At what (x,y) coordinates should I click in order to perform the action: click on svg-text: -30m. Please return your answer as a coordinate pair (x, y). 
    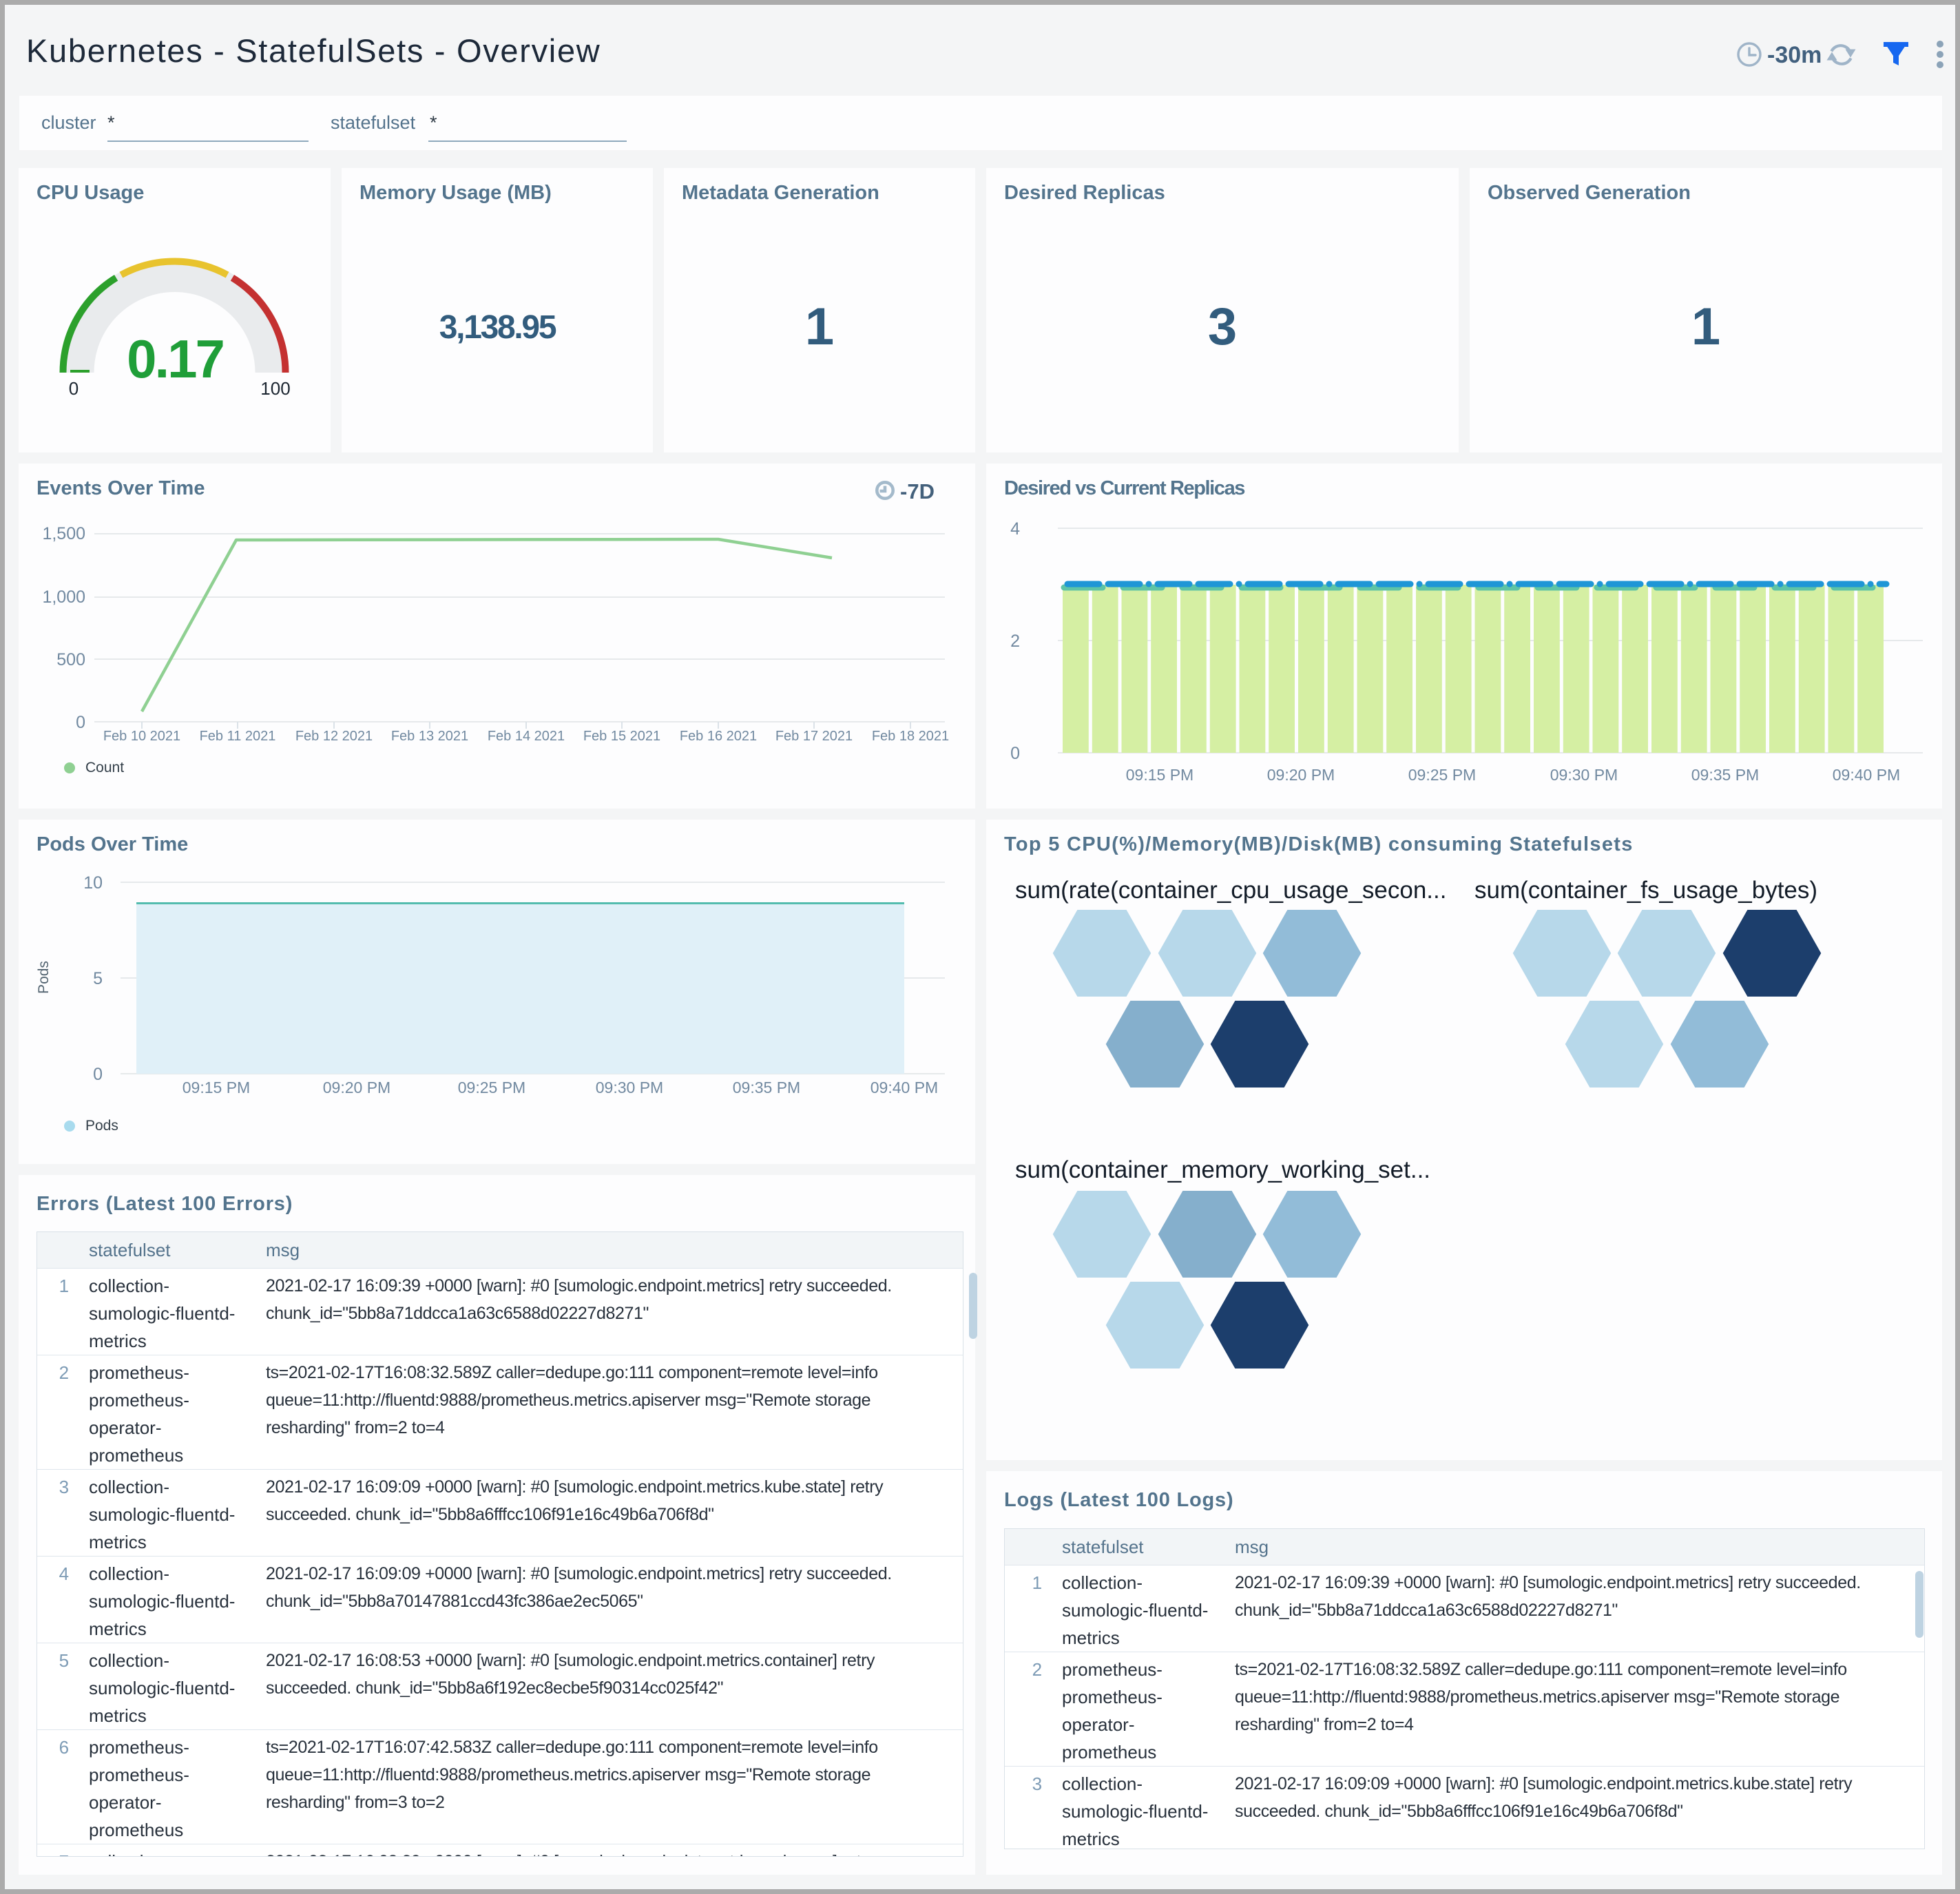
    Looking at the image, I should click on (1794, 55).